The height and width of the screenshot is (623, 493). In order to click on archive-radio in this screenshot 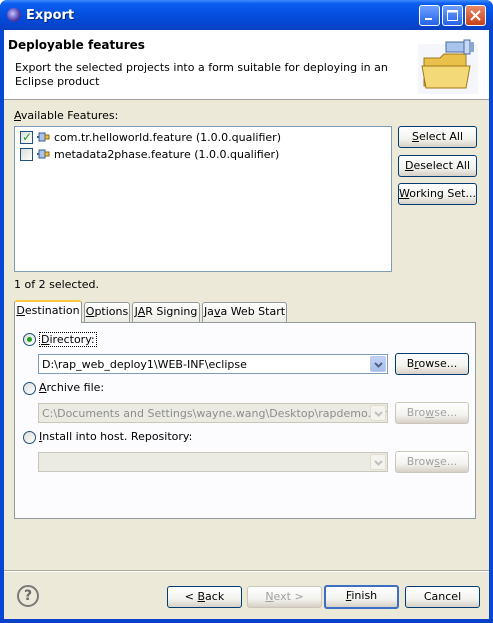, I will do `click(29, 388)`.